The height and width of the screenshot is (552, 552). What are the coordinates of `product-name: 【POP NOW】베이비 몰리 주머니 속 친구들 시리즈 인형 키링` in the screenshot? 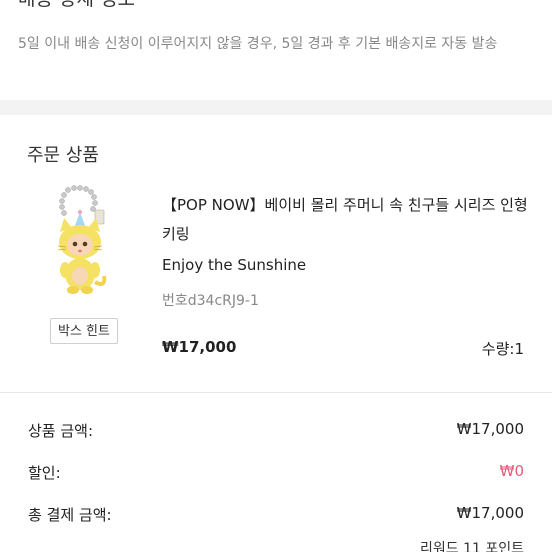 It's located at (347, 220).